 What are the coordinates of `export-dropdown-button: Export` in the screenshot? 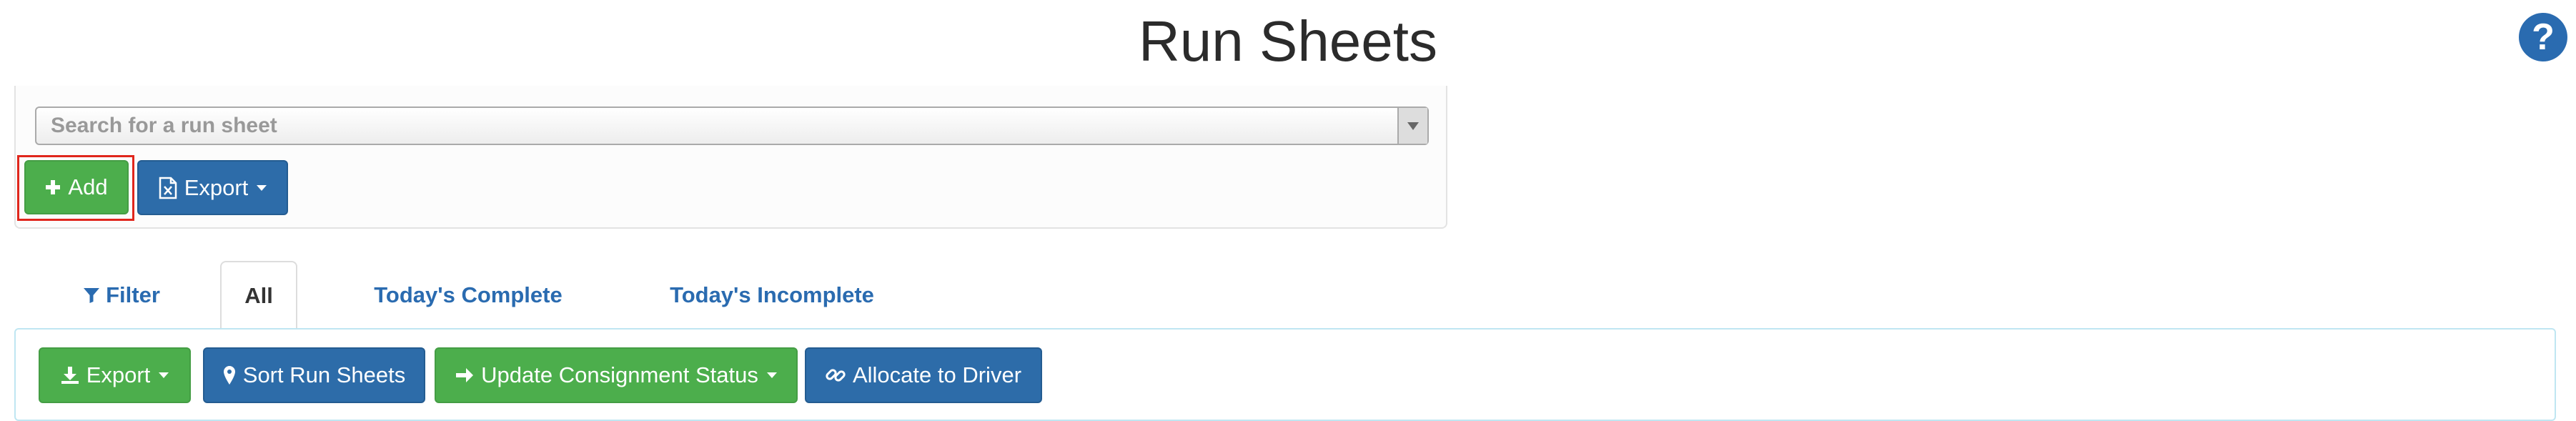 It's located at (213, 187).